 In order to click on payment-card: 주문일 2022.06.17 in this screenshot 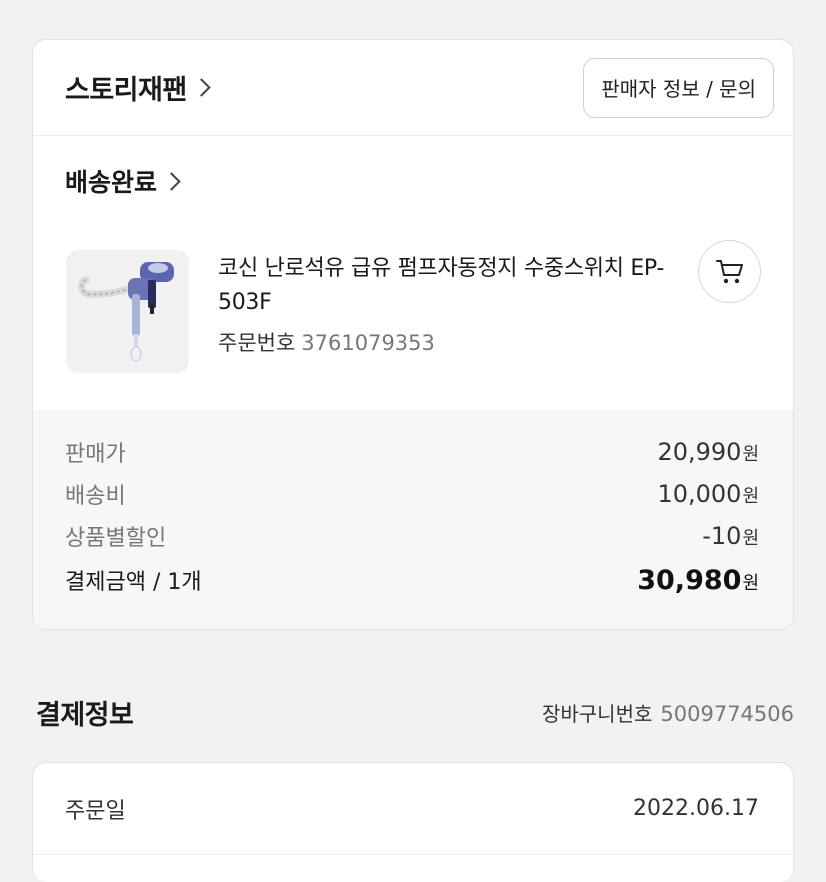, I will do `click(413, 822)`.